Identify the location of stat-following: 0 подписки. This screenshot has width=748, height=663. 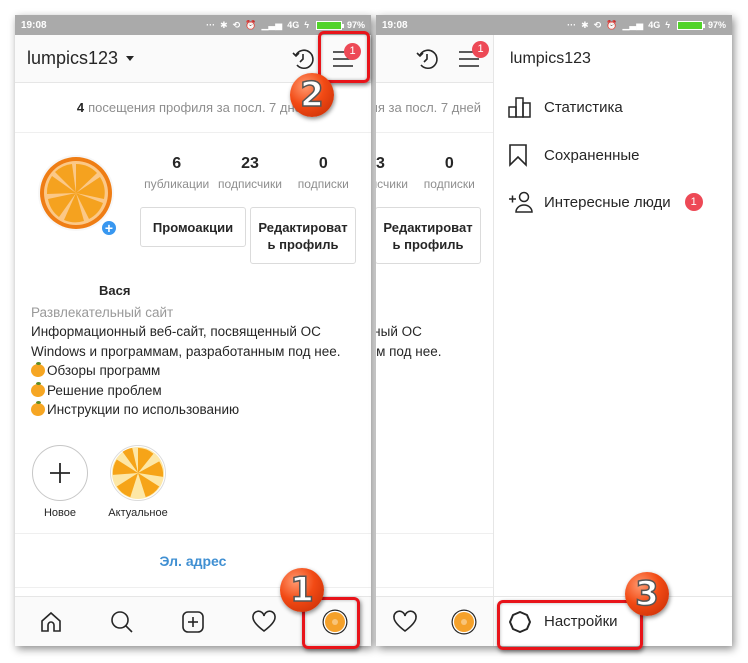
(323, 173).